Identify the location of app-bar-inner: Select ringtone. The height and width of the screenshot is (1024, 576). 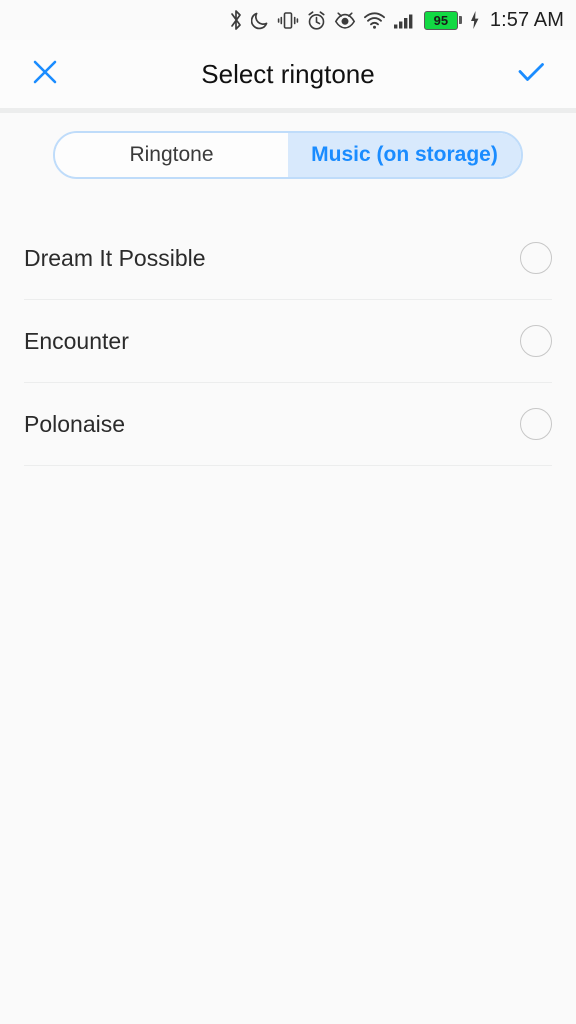
(288, 74).